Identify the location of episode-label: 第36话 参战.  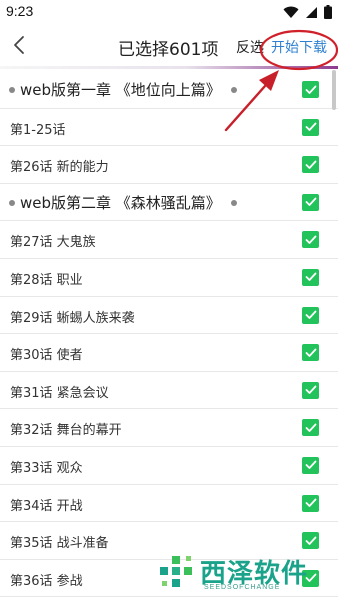
(46, 581).